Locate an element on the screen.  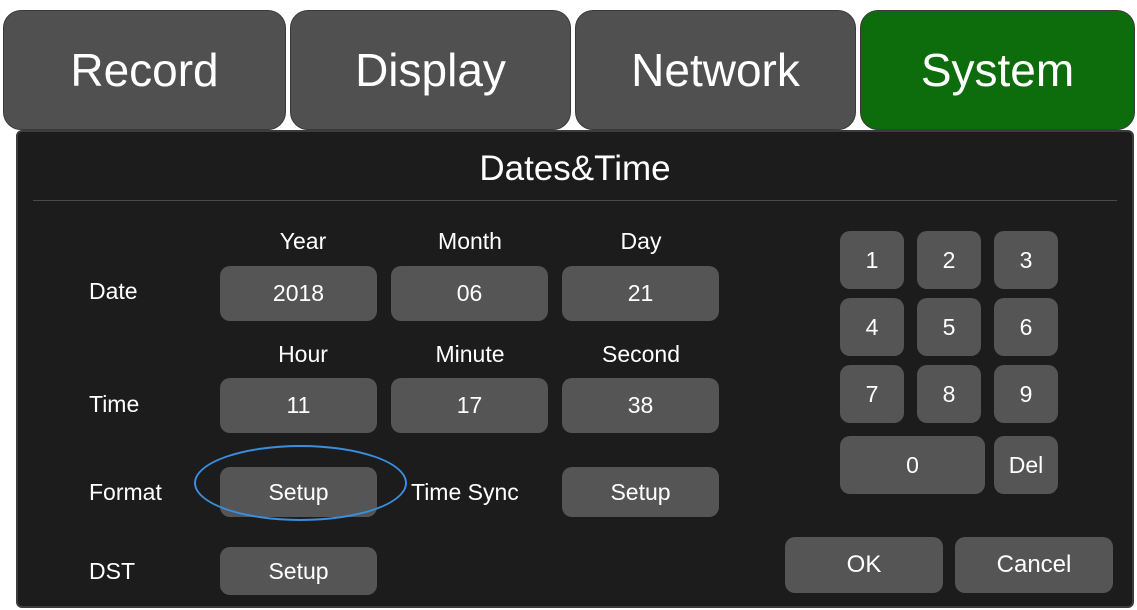
key-8: 8 is located at coordinates (949, 394).